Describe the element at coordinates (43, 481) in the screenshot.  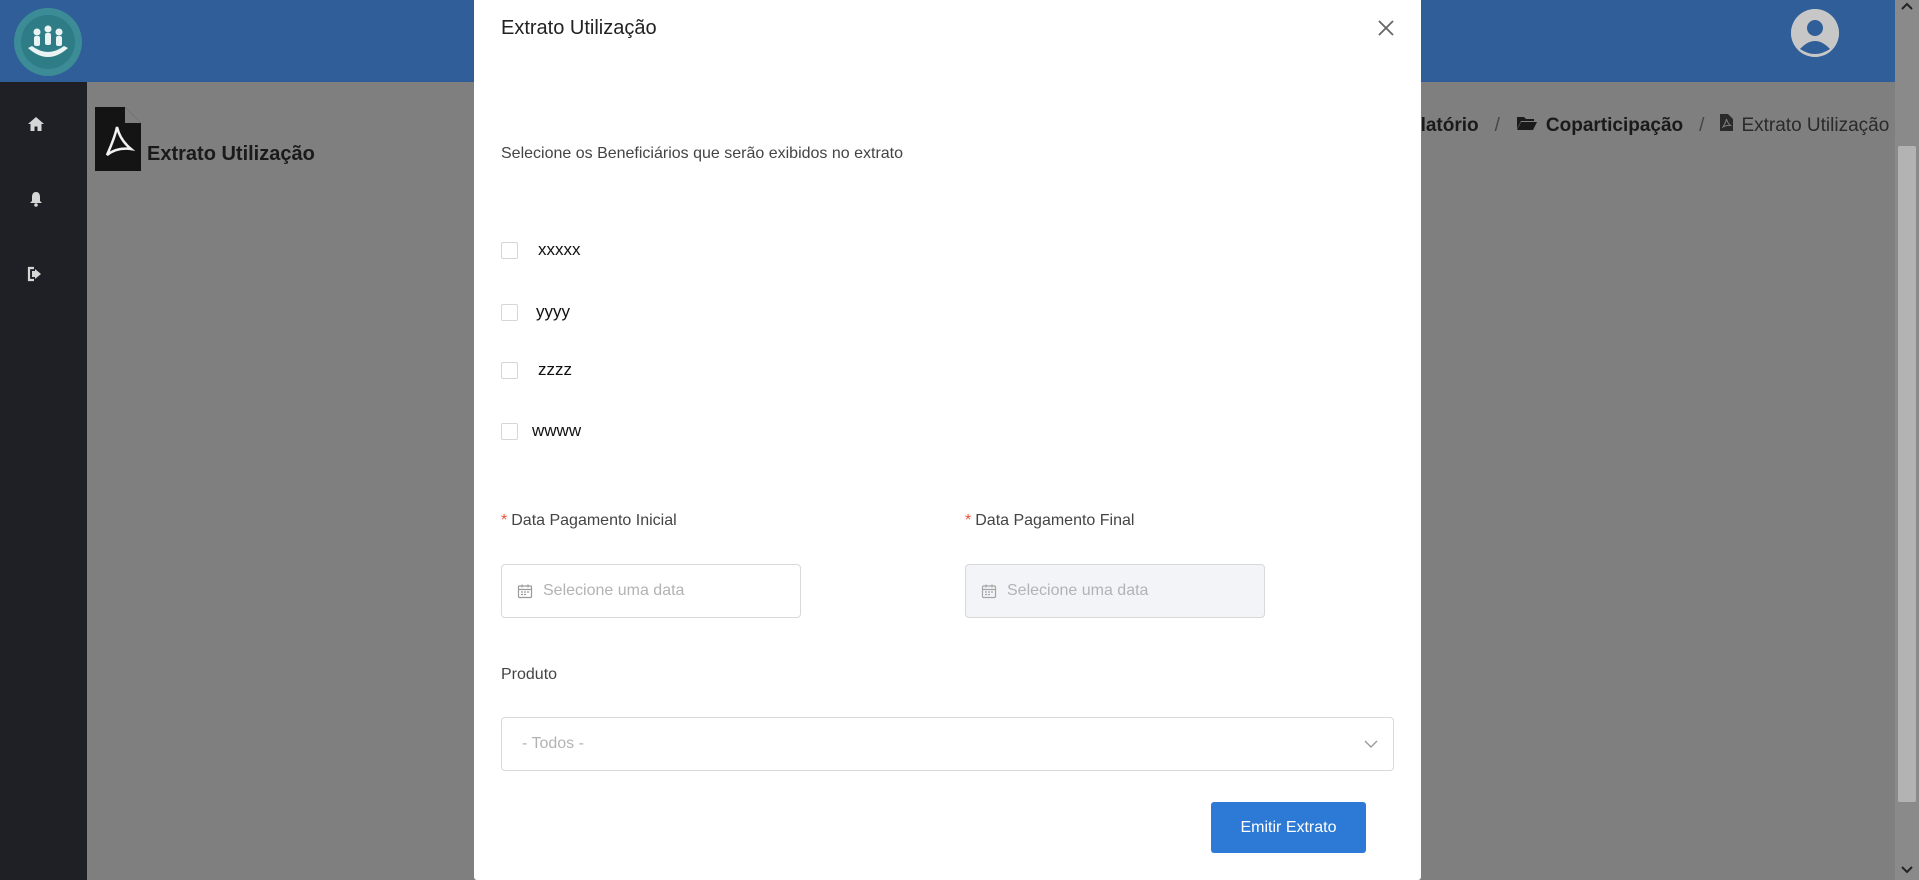
I see `sidebar` at that location.